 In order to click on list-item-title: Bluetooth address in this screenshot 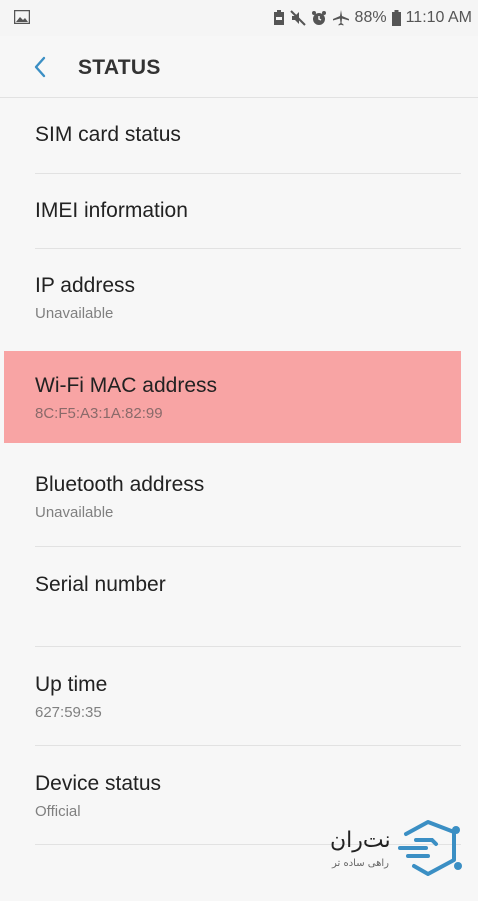, I will do `click(120, 484)`.